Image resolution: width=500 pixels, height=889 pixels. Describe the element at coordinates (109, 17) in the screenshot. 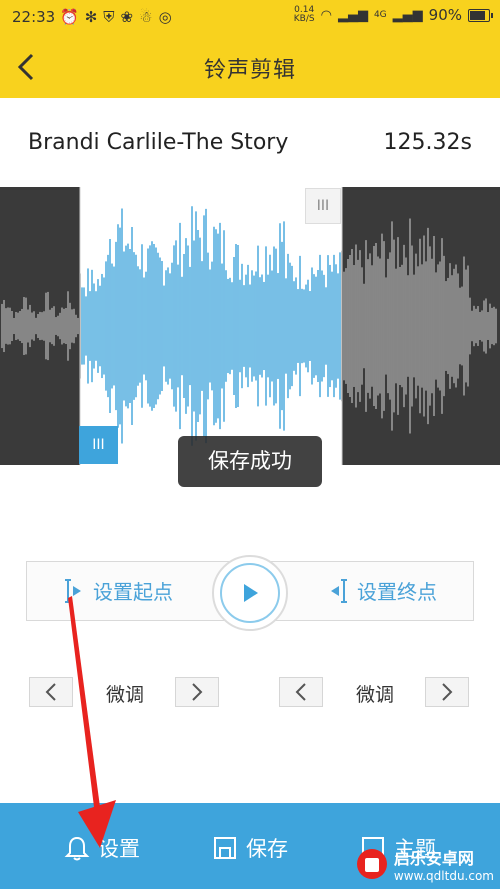

I see `shield-icon: ⛨` at that location.